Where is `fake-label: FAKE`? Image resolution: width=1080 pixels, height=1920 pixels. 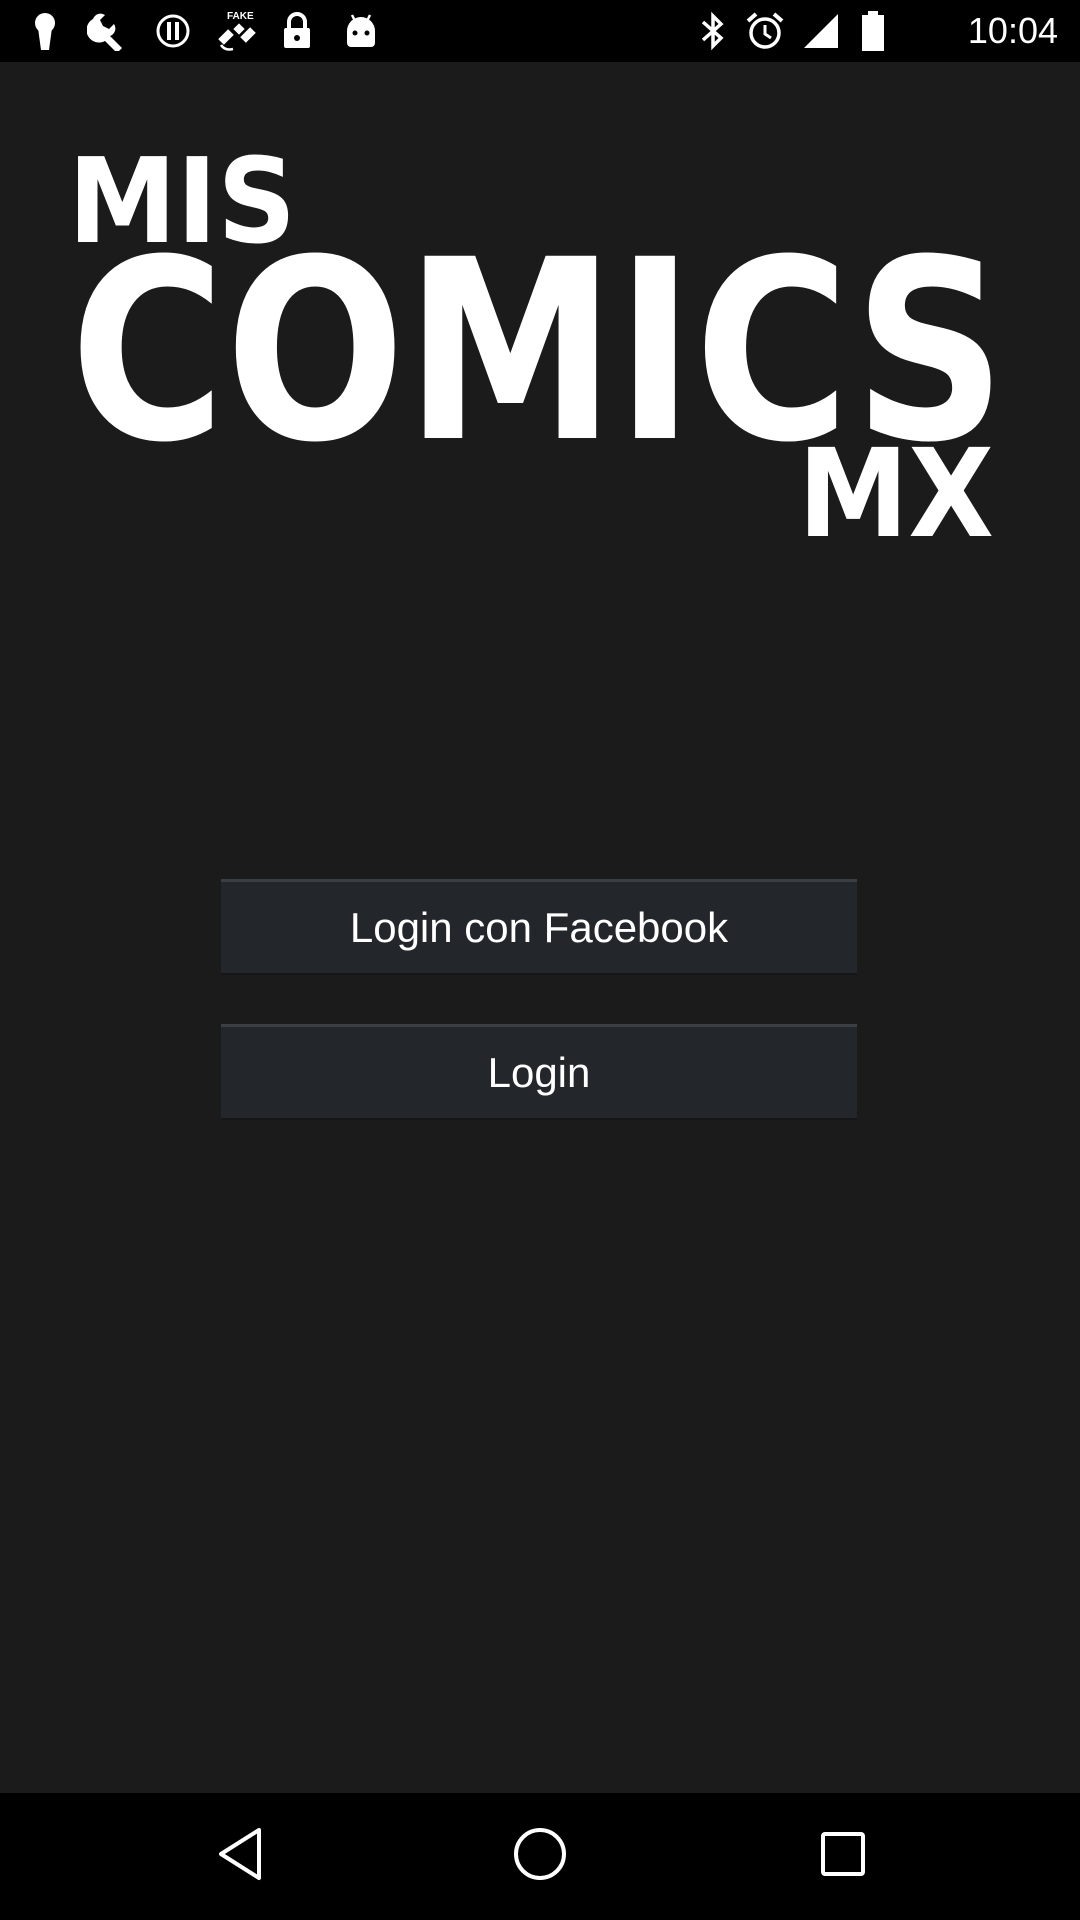
fake-label: FAKE is located at coordinates (240, 16).